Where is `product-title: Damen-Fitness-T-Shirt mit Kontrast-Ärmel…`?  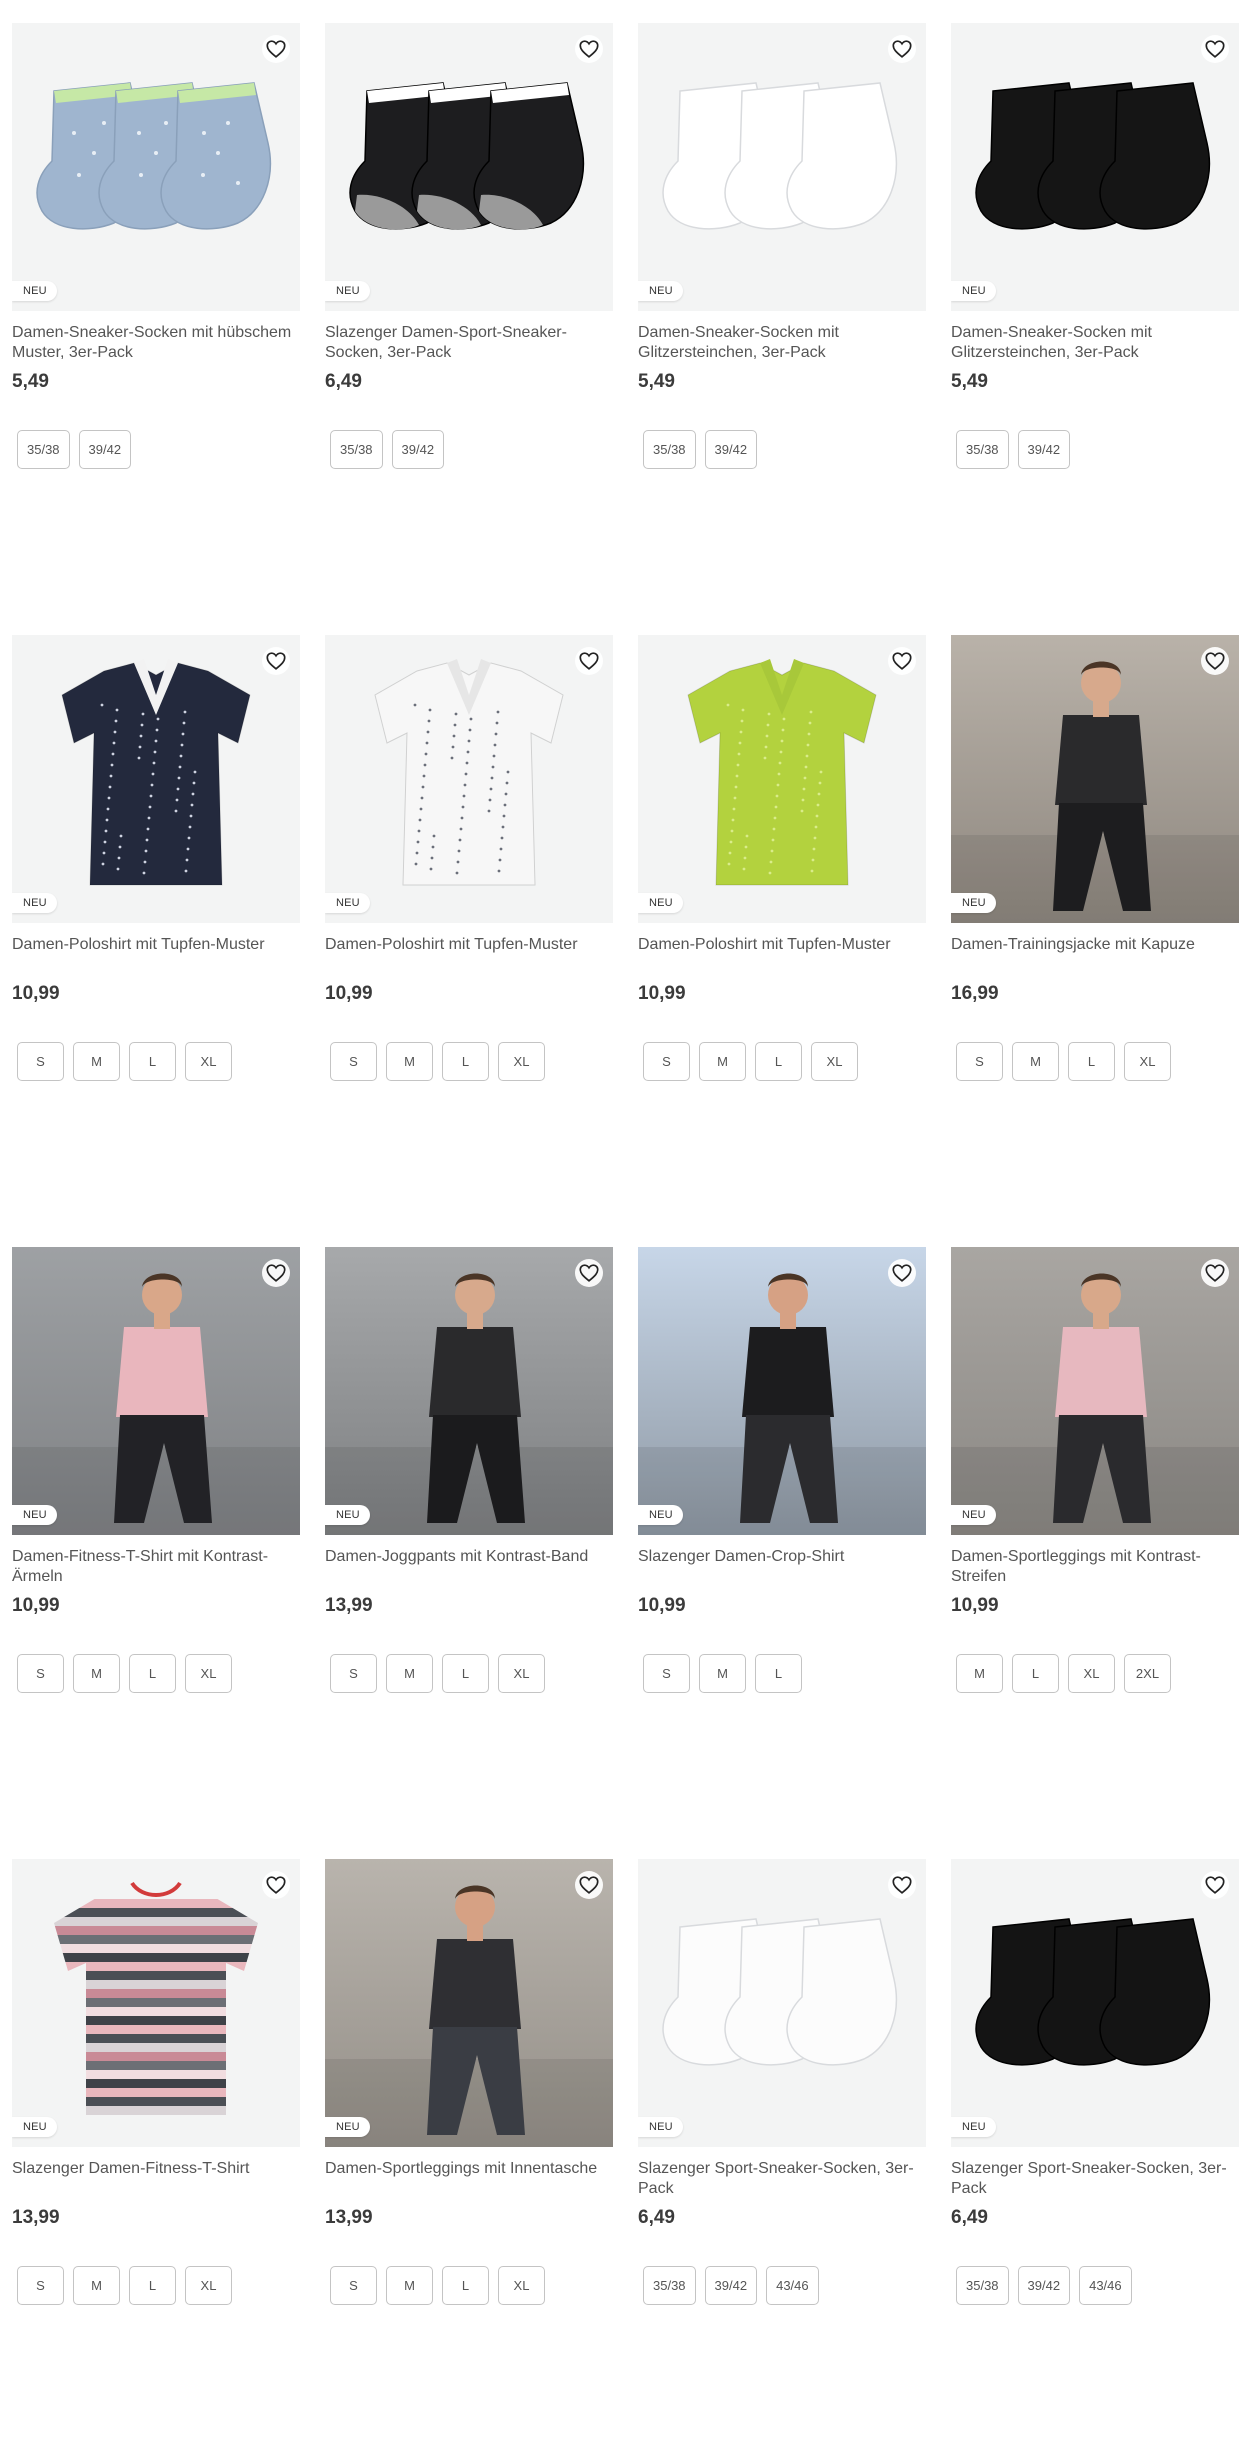 product-title: Damen-Fitness-T-Shirt mit Kontrast-Ärmel… is located at coordinates (156, 1567).